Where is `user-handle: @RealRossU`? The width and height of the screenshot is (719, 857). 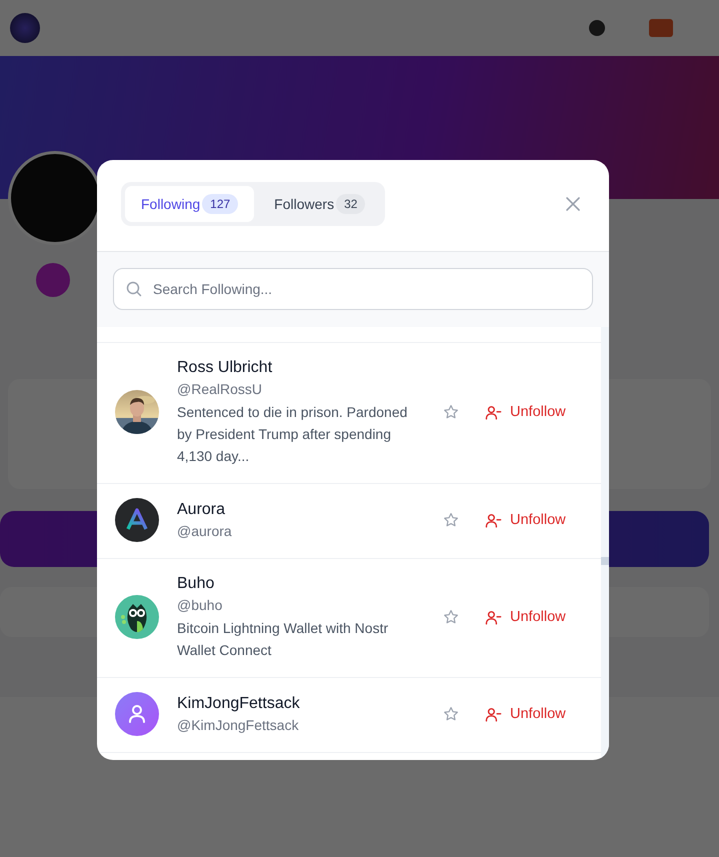 user-handle: @RealRossU is located at coordinates (220, 389).